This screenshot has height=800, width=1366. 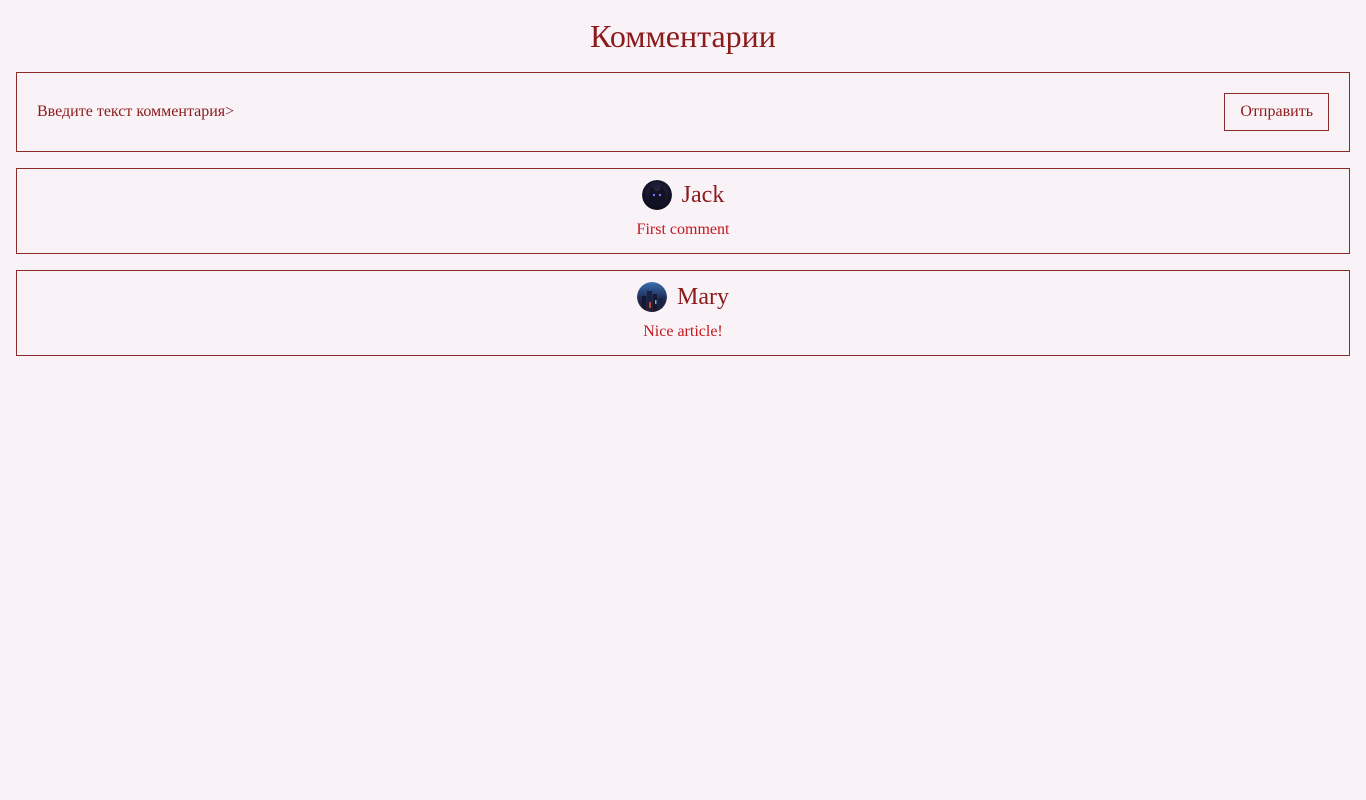 I want to click on comment-card: Mary Nice article!, so click(x=683, y=313).